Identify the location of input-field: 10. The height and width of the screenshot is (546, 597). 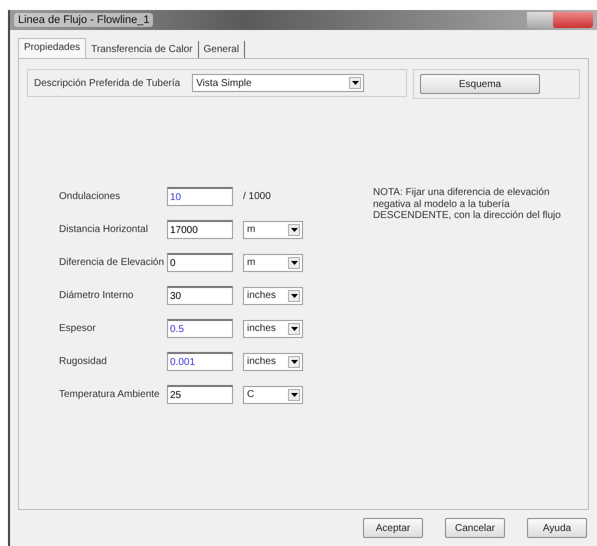
(200, 196).